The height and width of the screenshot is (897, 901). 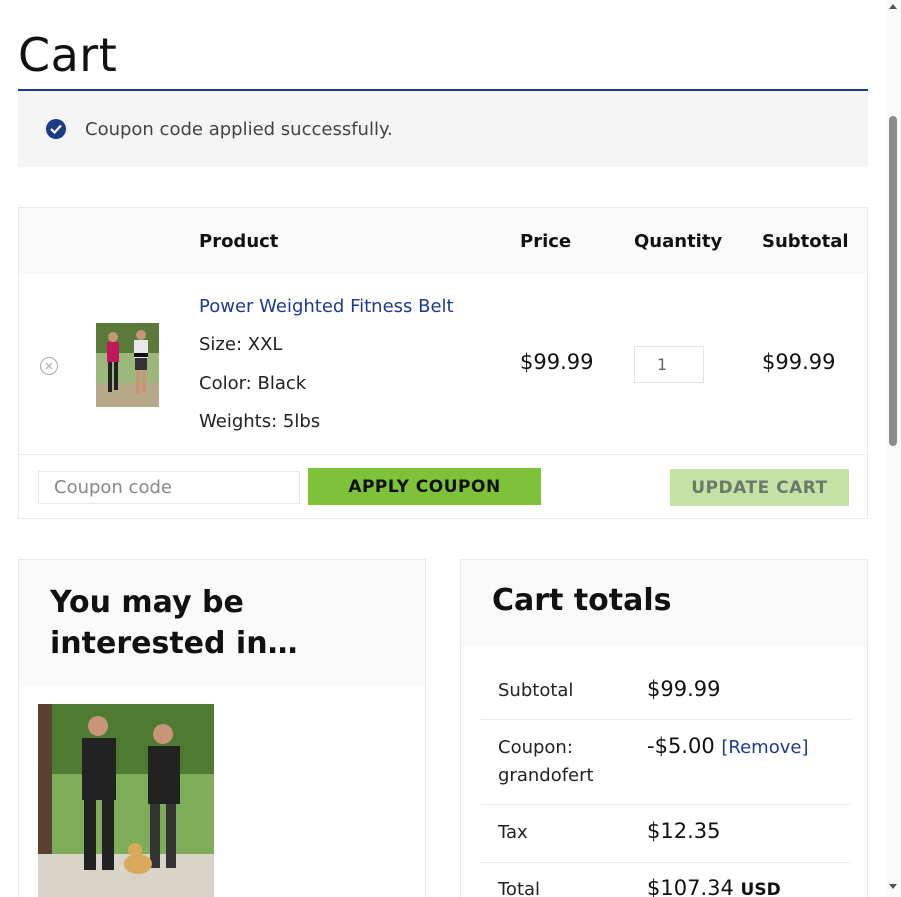 What do you see at coordinates (678, 241) in the screenshot?
I see `header-quantity: Quantity` at bounding box center [678, 241].